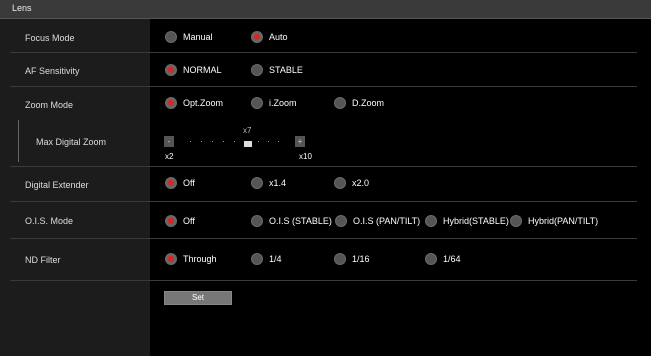 Image resolution: width=651 pixels, height=356 pixels. Describe the element at coordinates (278, 183) in the screenshot. I see `option-label: x1.4` at that location.